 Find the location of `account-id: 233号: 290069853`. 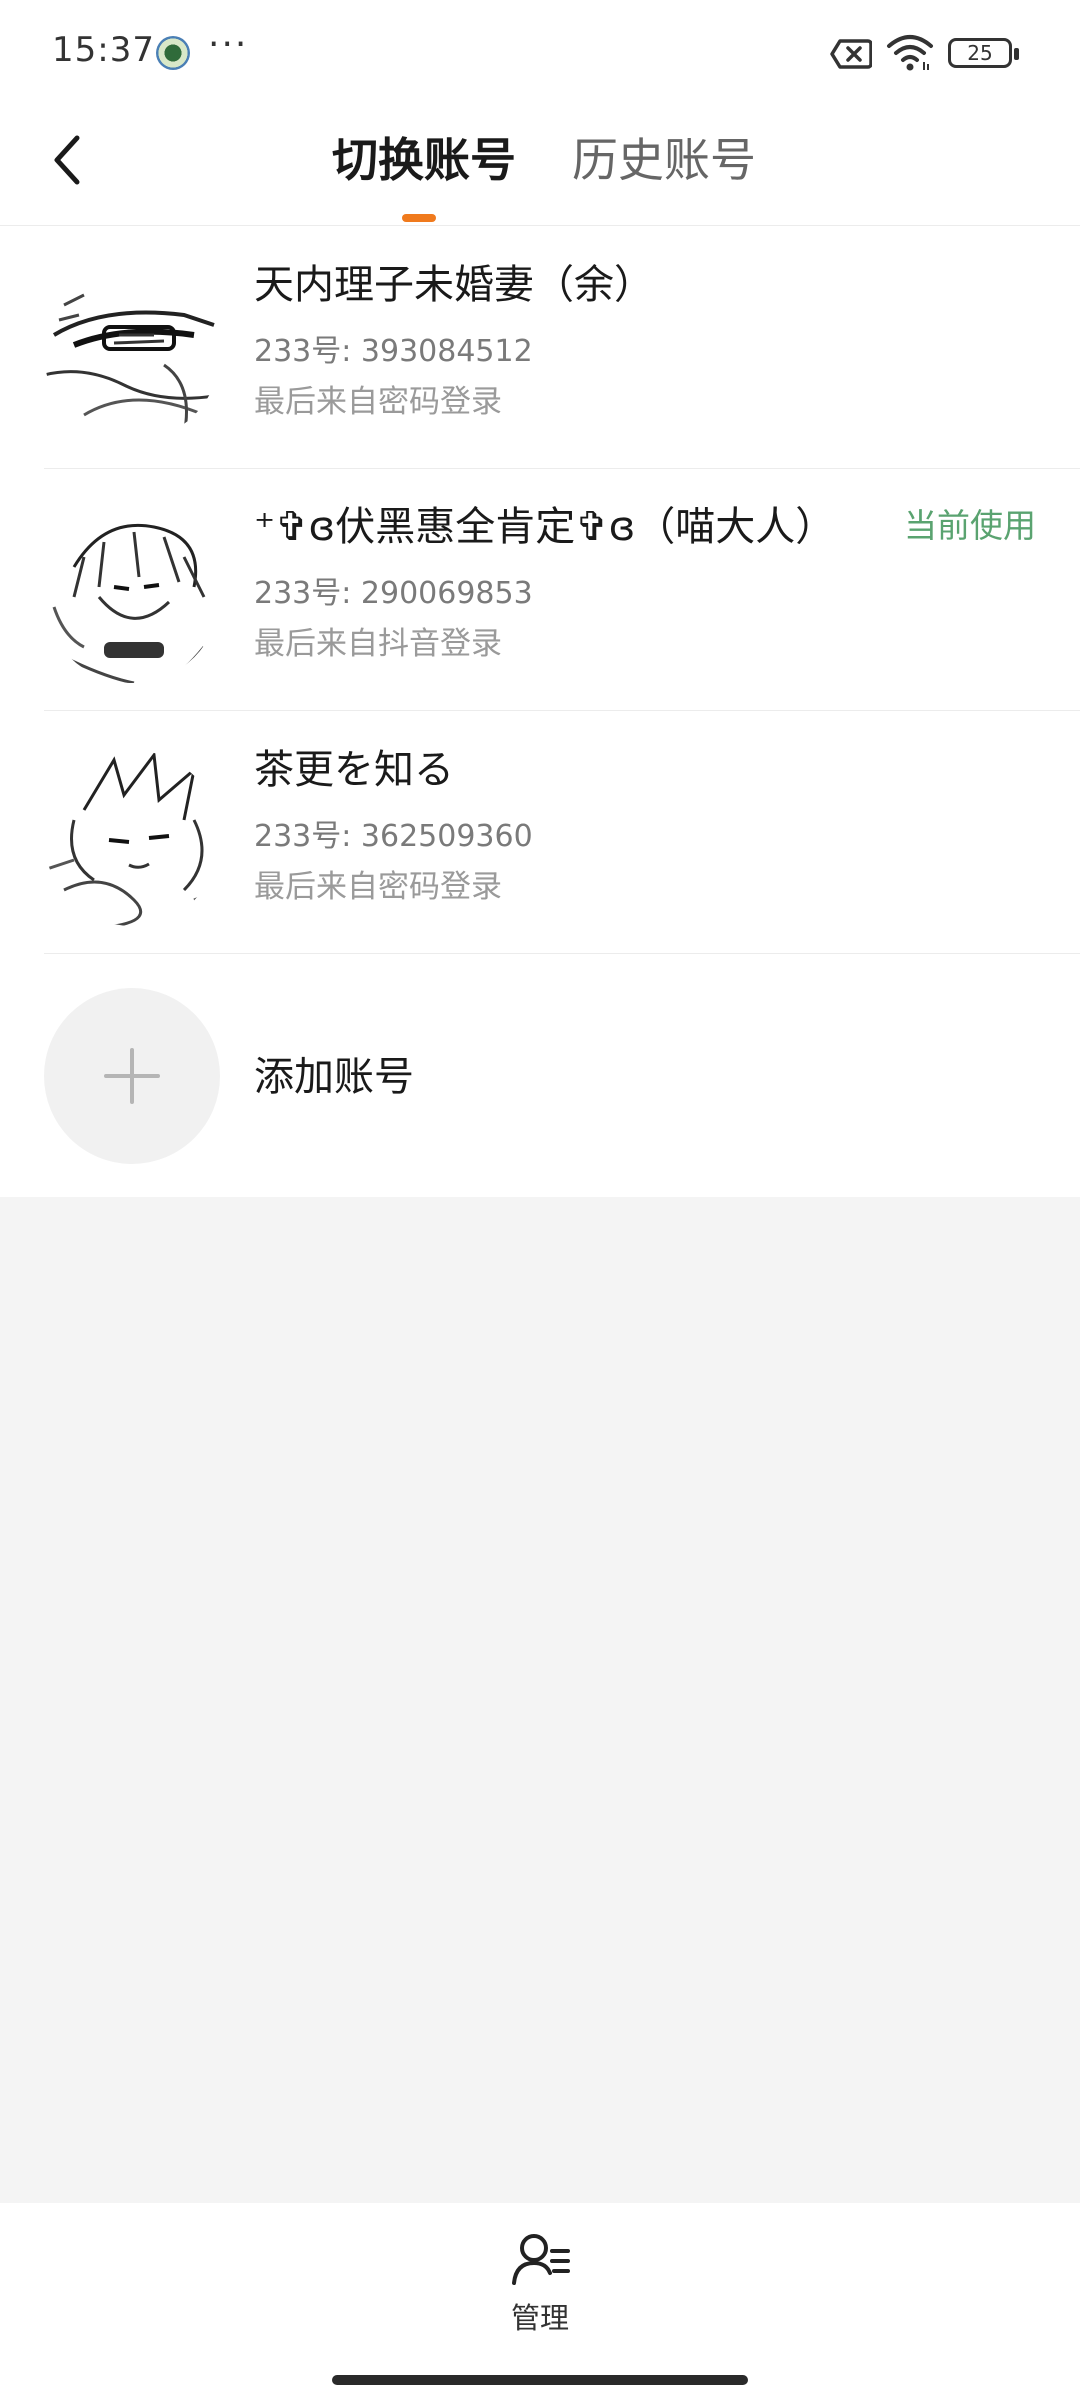

account-id: 233号: 290069853 is located at coordinates (393, 593).